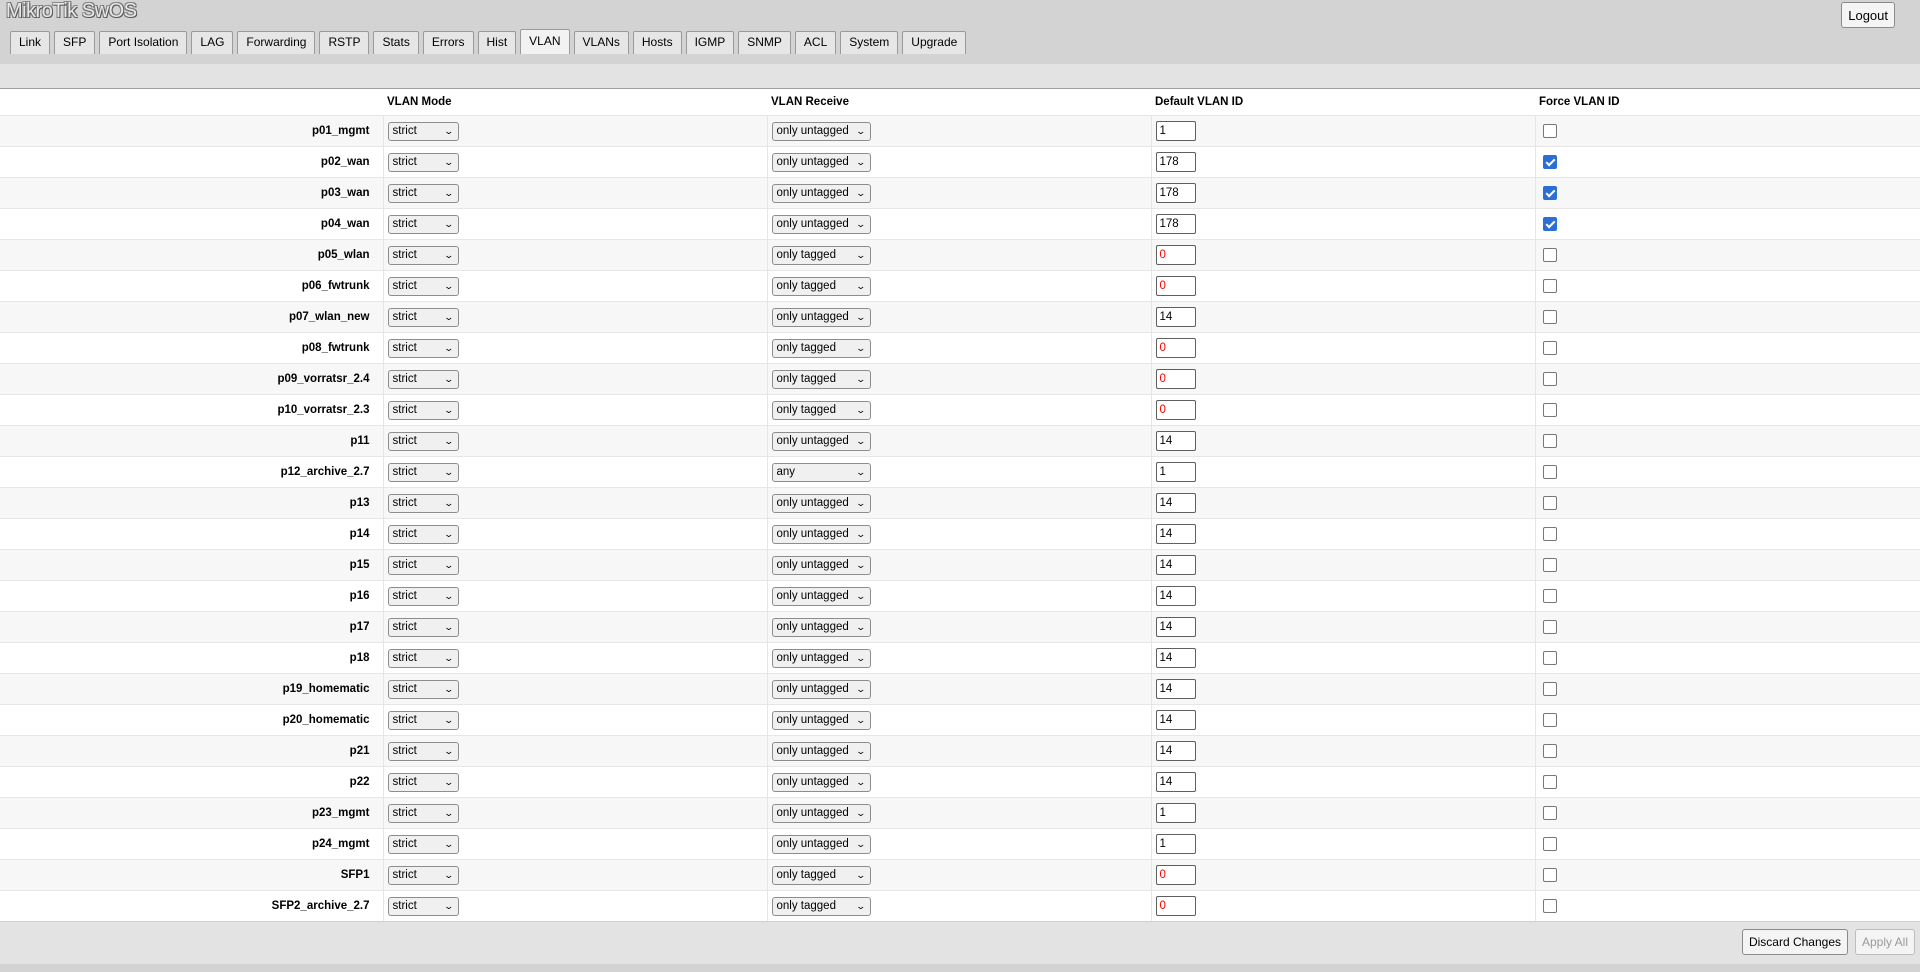  I want to click on tab-vlan: VLAN, so click(545, 41).